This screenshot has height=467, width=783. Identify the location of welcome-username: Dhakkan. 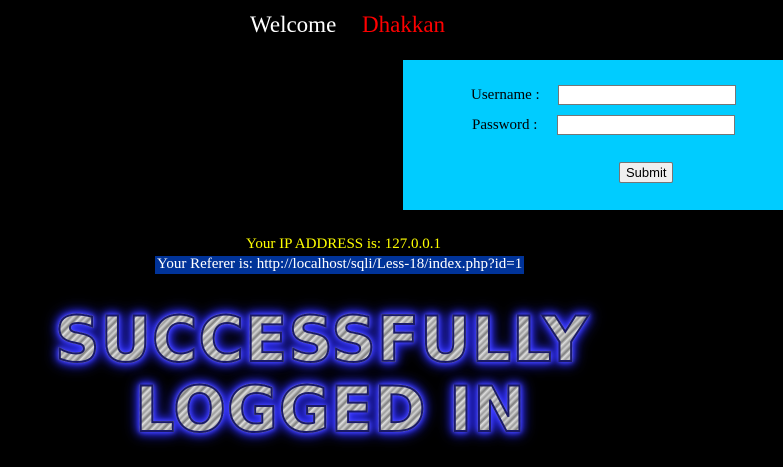
(404, 24).